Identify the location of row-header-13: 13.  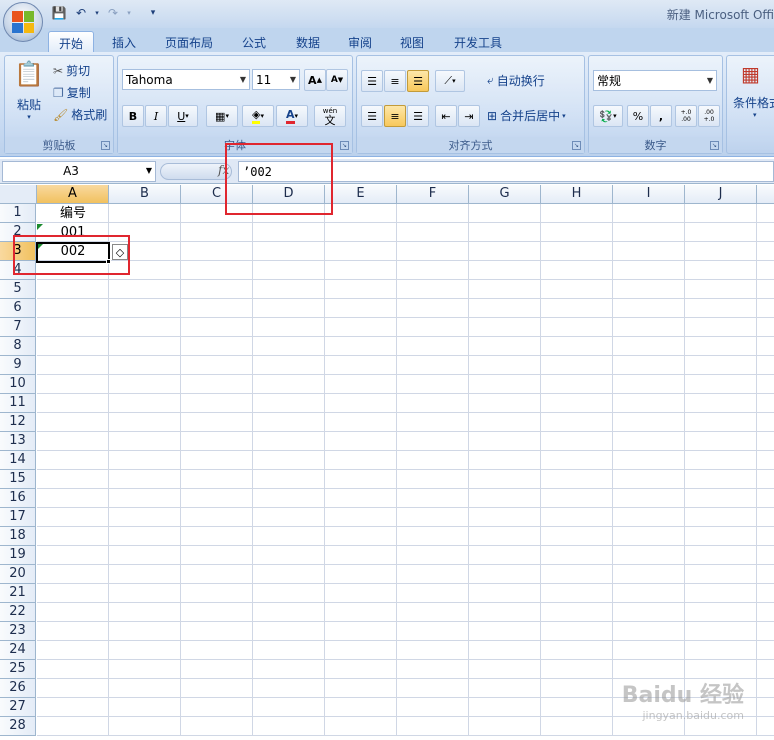
(18, 441).